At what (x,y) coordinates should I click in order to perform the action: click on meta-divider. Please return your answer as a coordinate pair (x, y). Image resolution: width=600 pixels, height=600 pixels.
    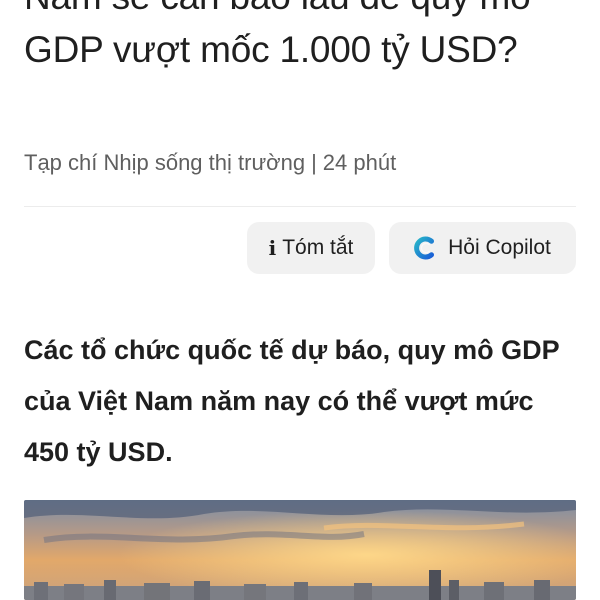
    Looking at the image, I should click on (300, 206).